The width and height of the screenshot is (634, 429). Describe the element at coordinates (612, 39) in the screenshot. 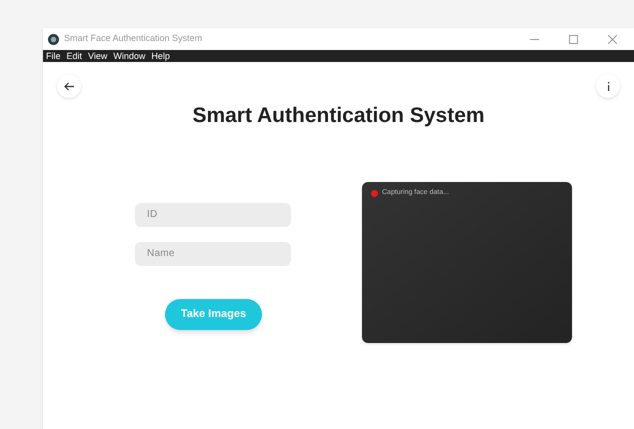

I see `close-icon` at that location.